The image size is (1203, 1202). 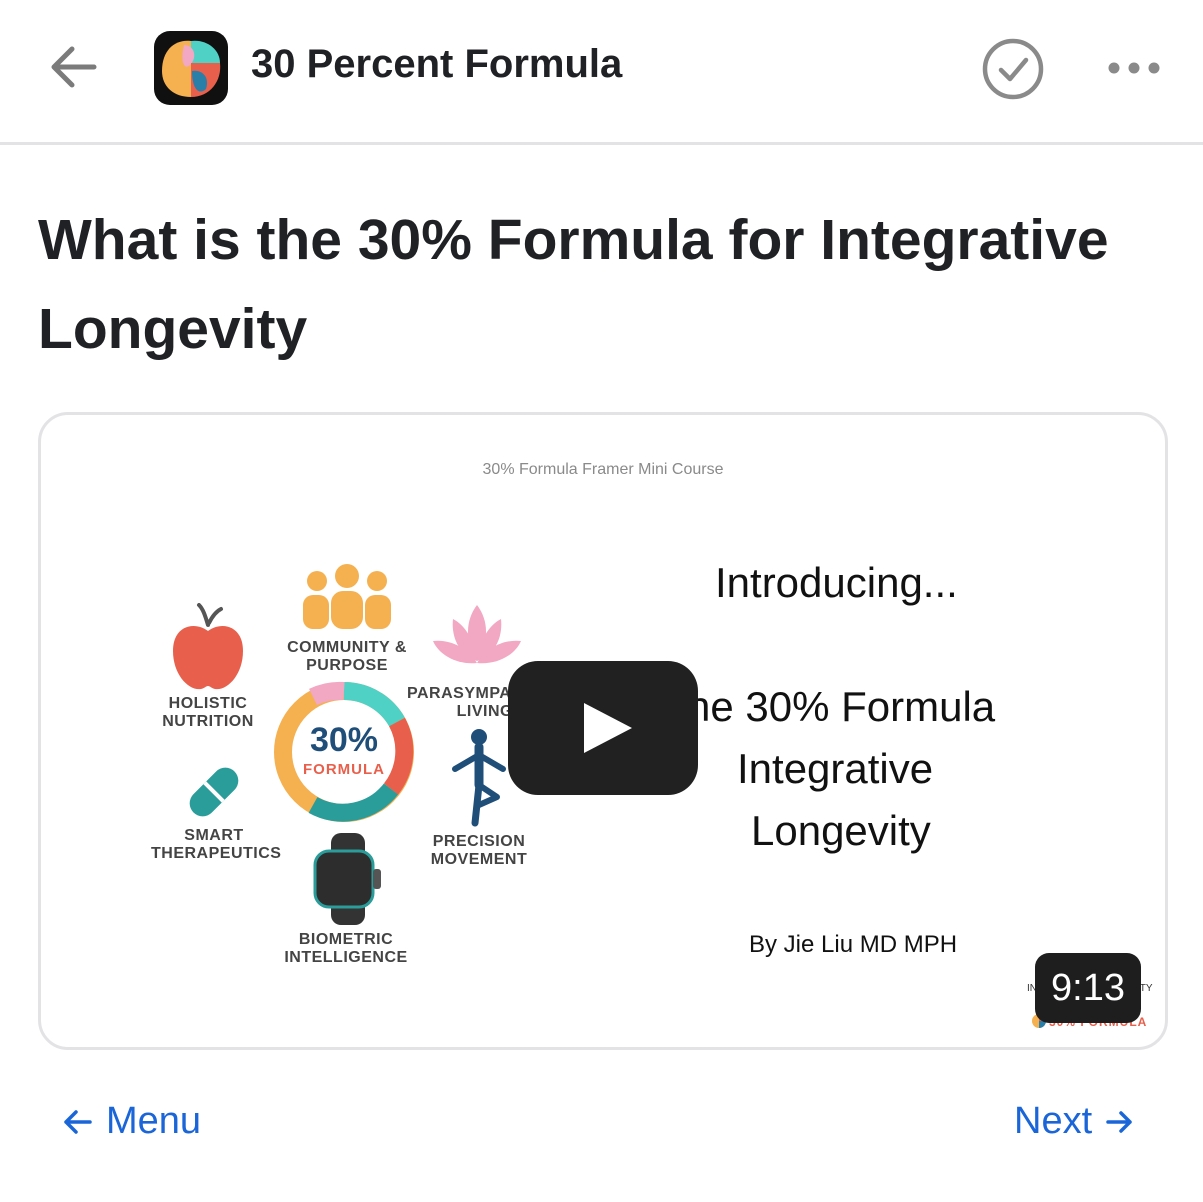 What do you see at coordinates (841, 706) in the screenshot?
I see `intro-line-1: he 30% Formula` at bounding box center [841, 706].